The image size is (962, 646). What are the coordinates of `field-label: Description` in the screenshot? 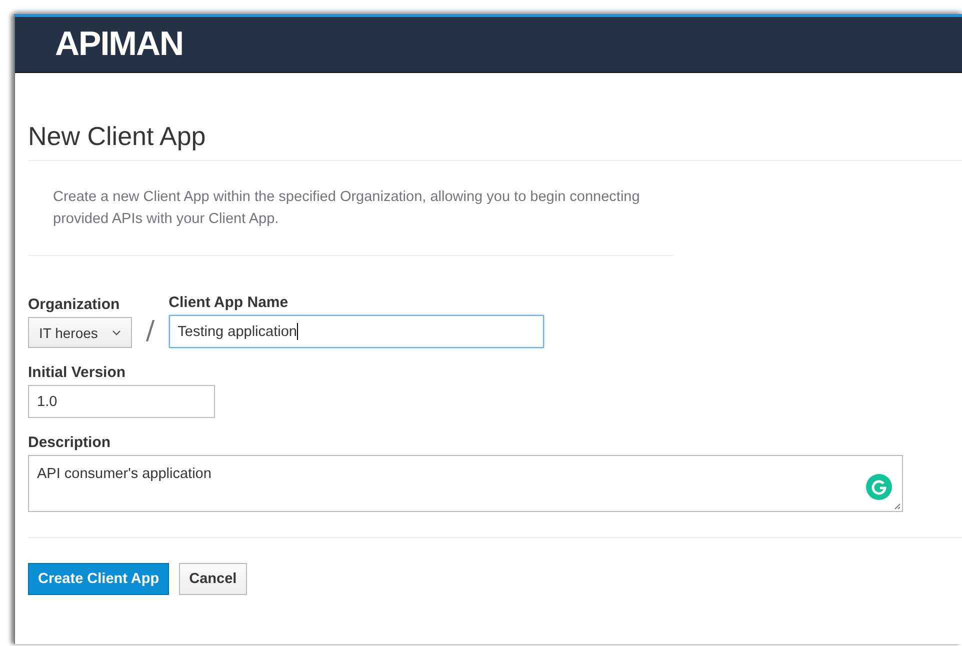 It's located at (69, 442).